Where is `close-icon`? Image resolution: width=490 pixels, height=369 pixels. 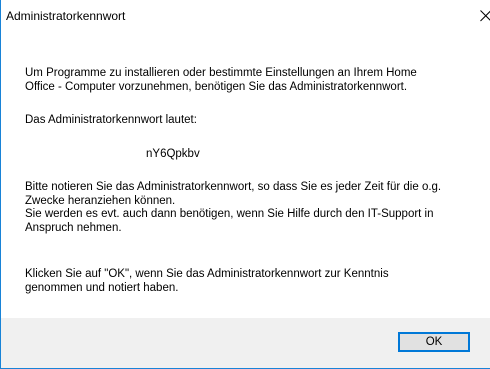
close-icon is located at coordinates (485, 16).